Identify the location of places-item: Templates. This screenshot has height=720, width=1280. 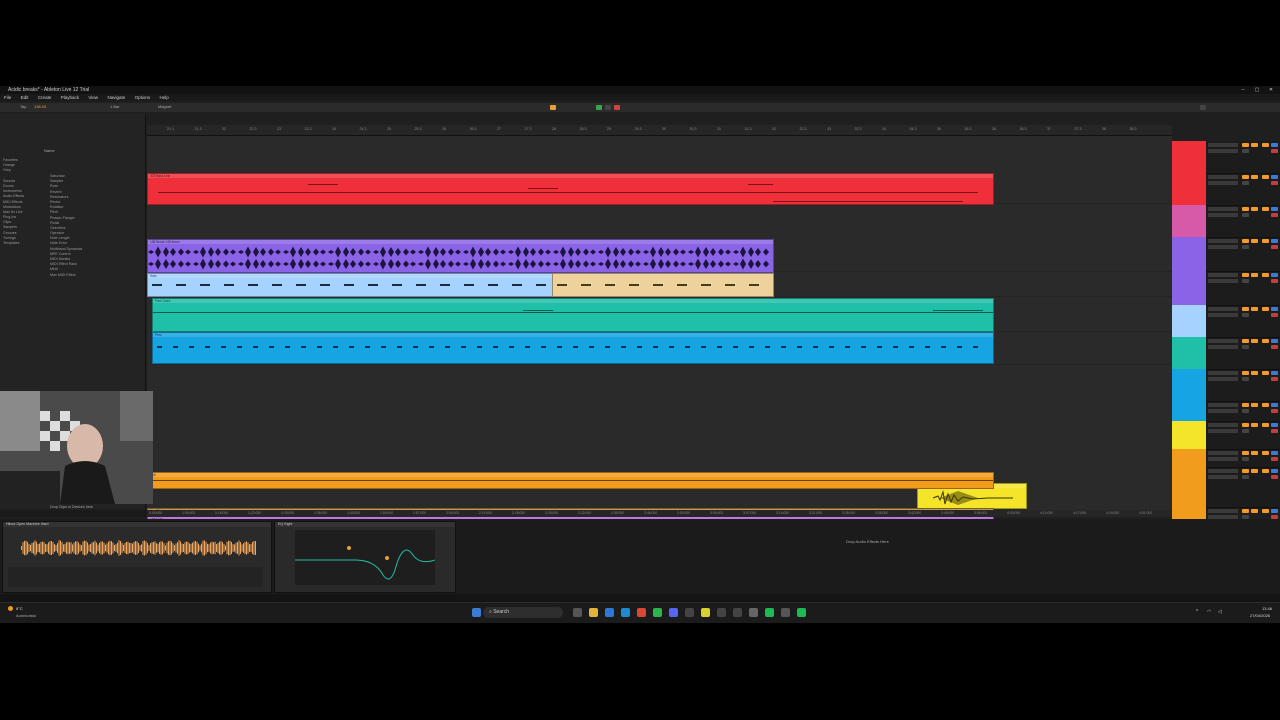
(20, 243).